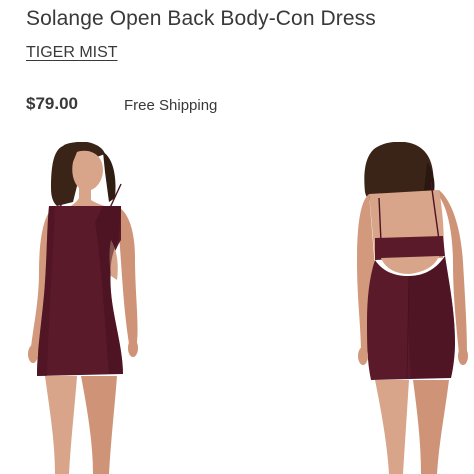  What do you see at coordinates (201, 18) in the screenshot?
I see `product-title: Solange Open Back Body-Con Dress` at bounding box center [201, 18].